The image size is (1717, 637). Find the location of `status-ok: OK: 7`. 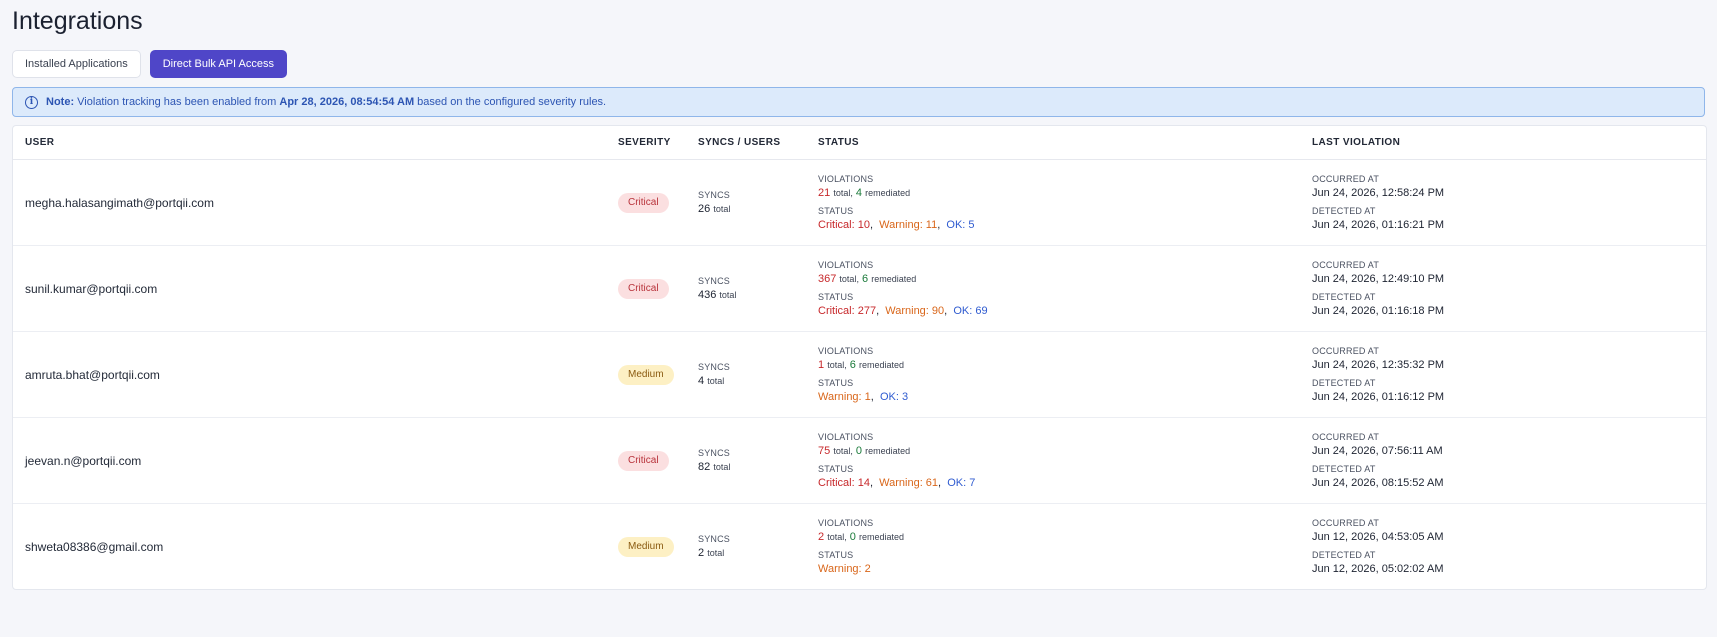

status-ok: OK: 7 is located at coordinates (961, 483).